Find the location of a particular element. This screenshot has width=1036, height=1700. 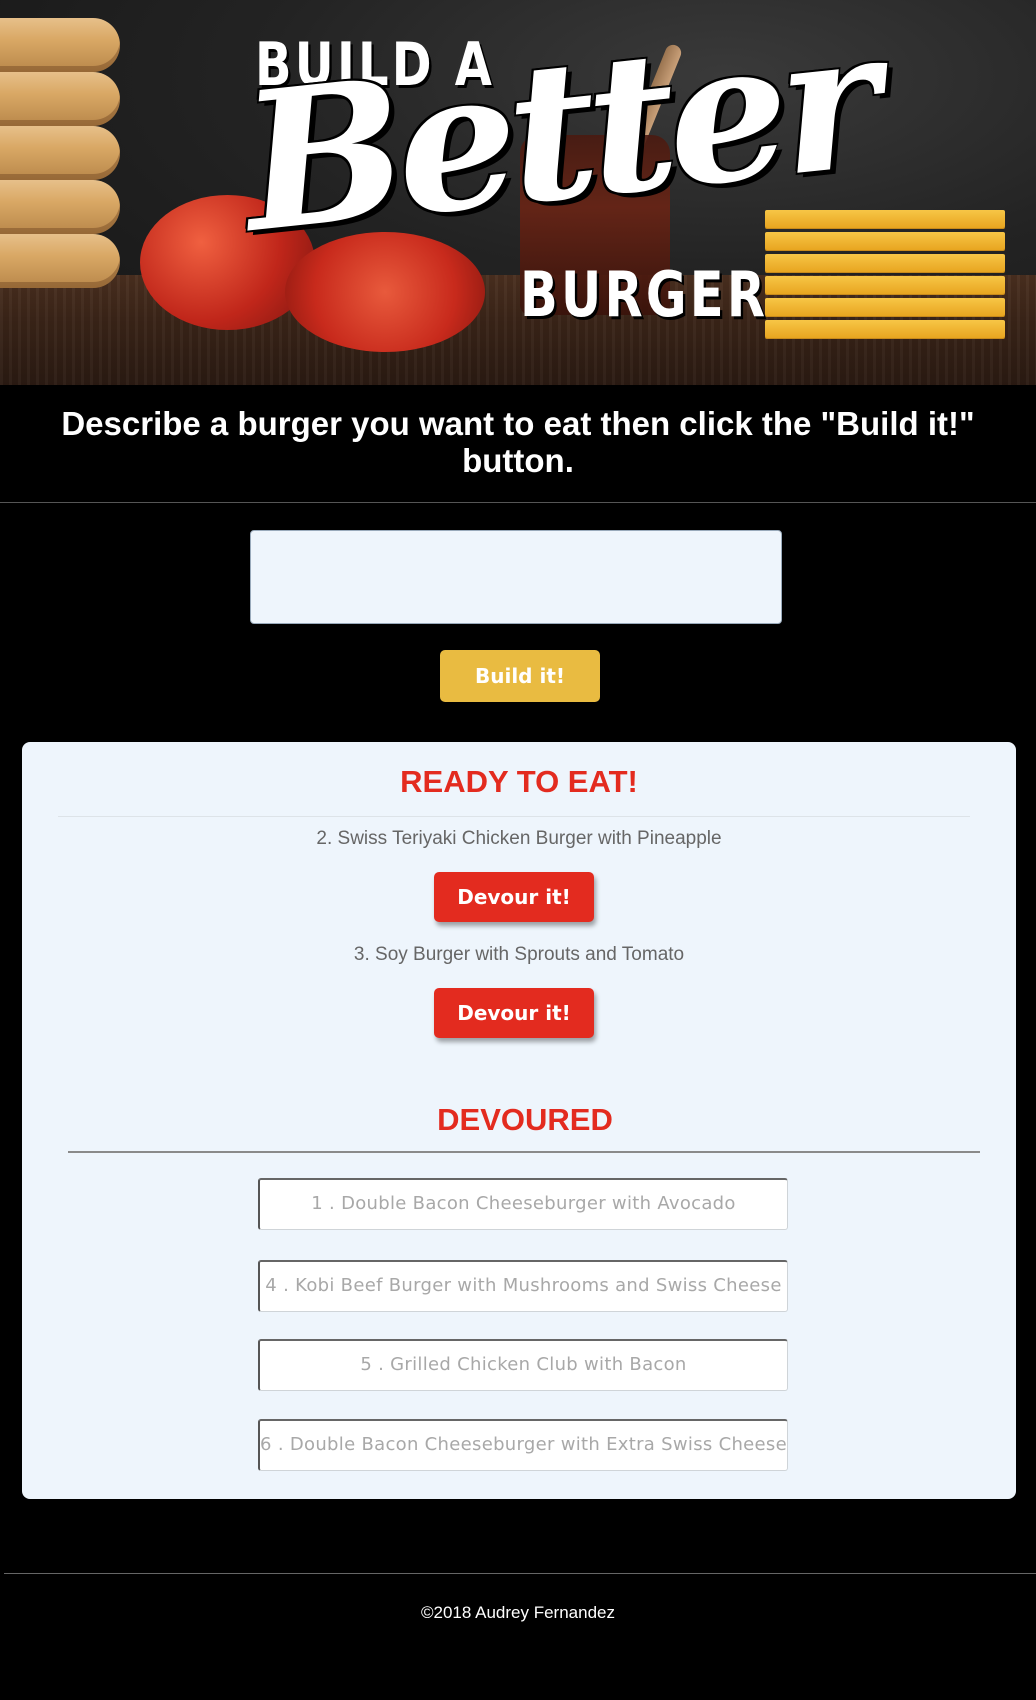

logo-burger: BURGER is located at coordinates (644, 294).